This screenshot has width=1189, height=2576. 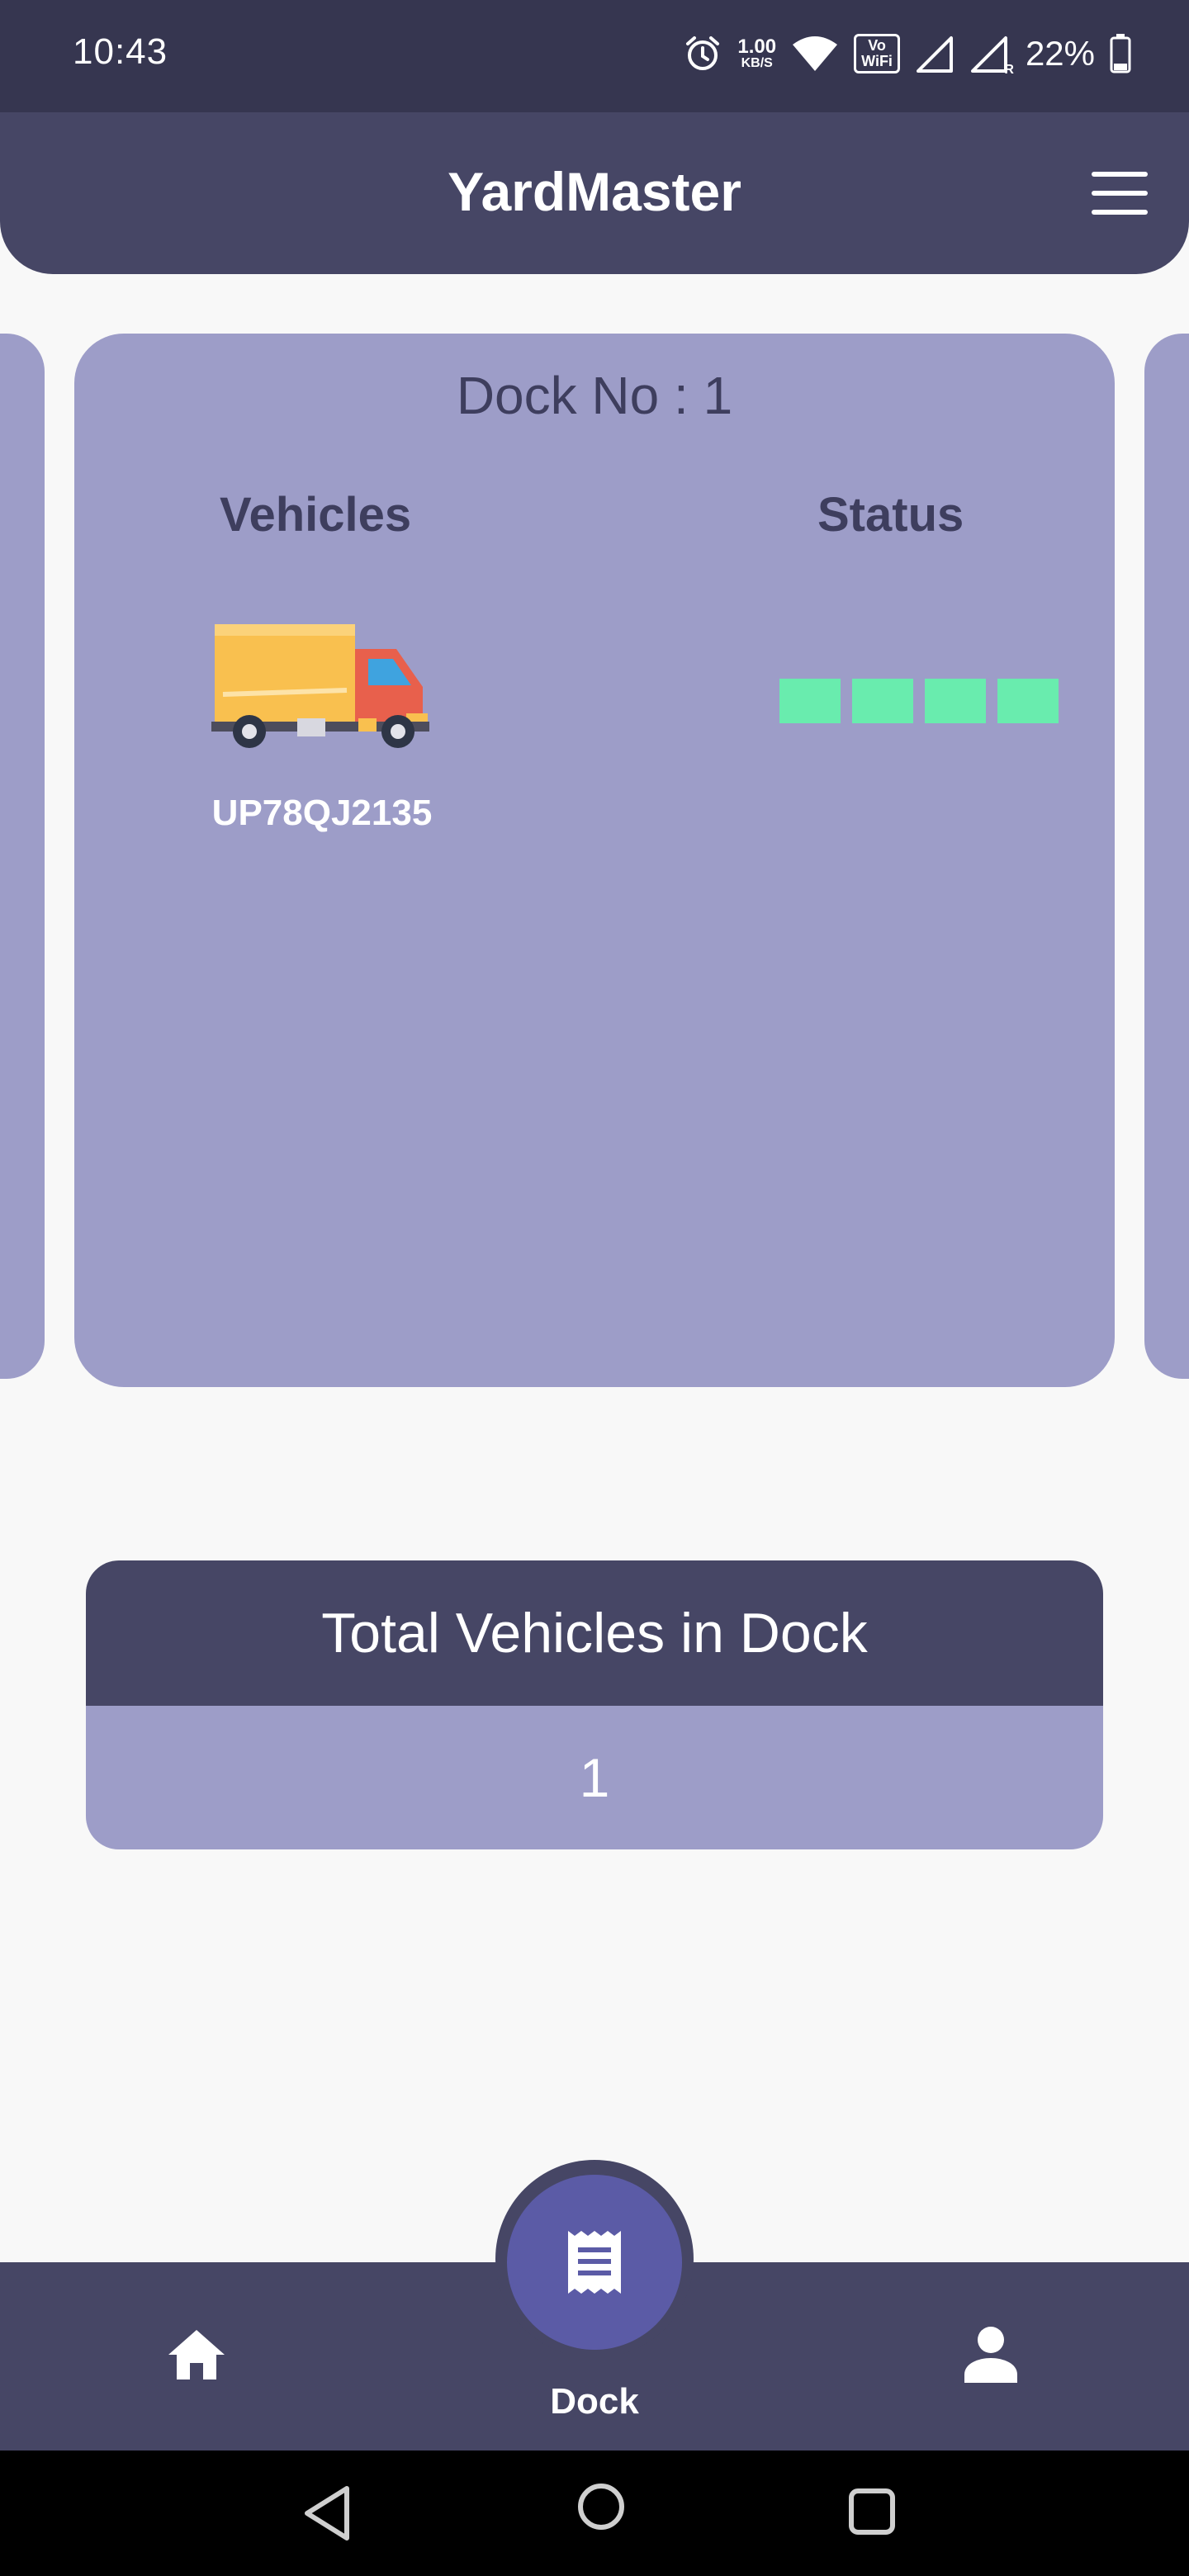 What do you see at coordinates (1060, 53) in the screenshot?
I see `battery-percent: 22%` at bounding box center [1060, 53].